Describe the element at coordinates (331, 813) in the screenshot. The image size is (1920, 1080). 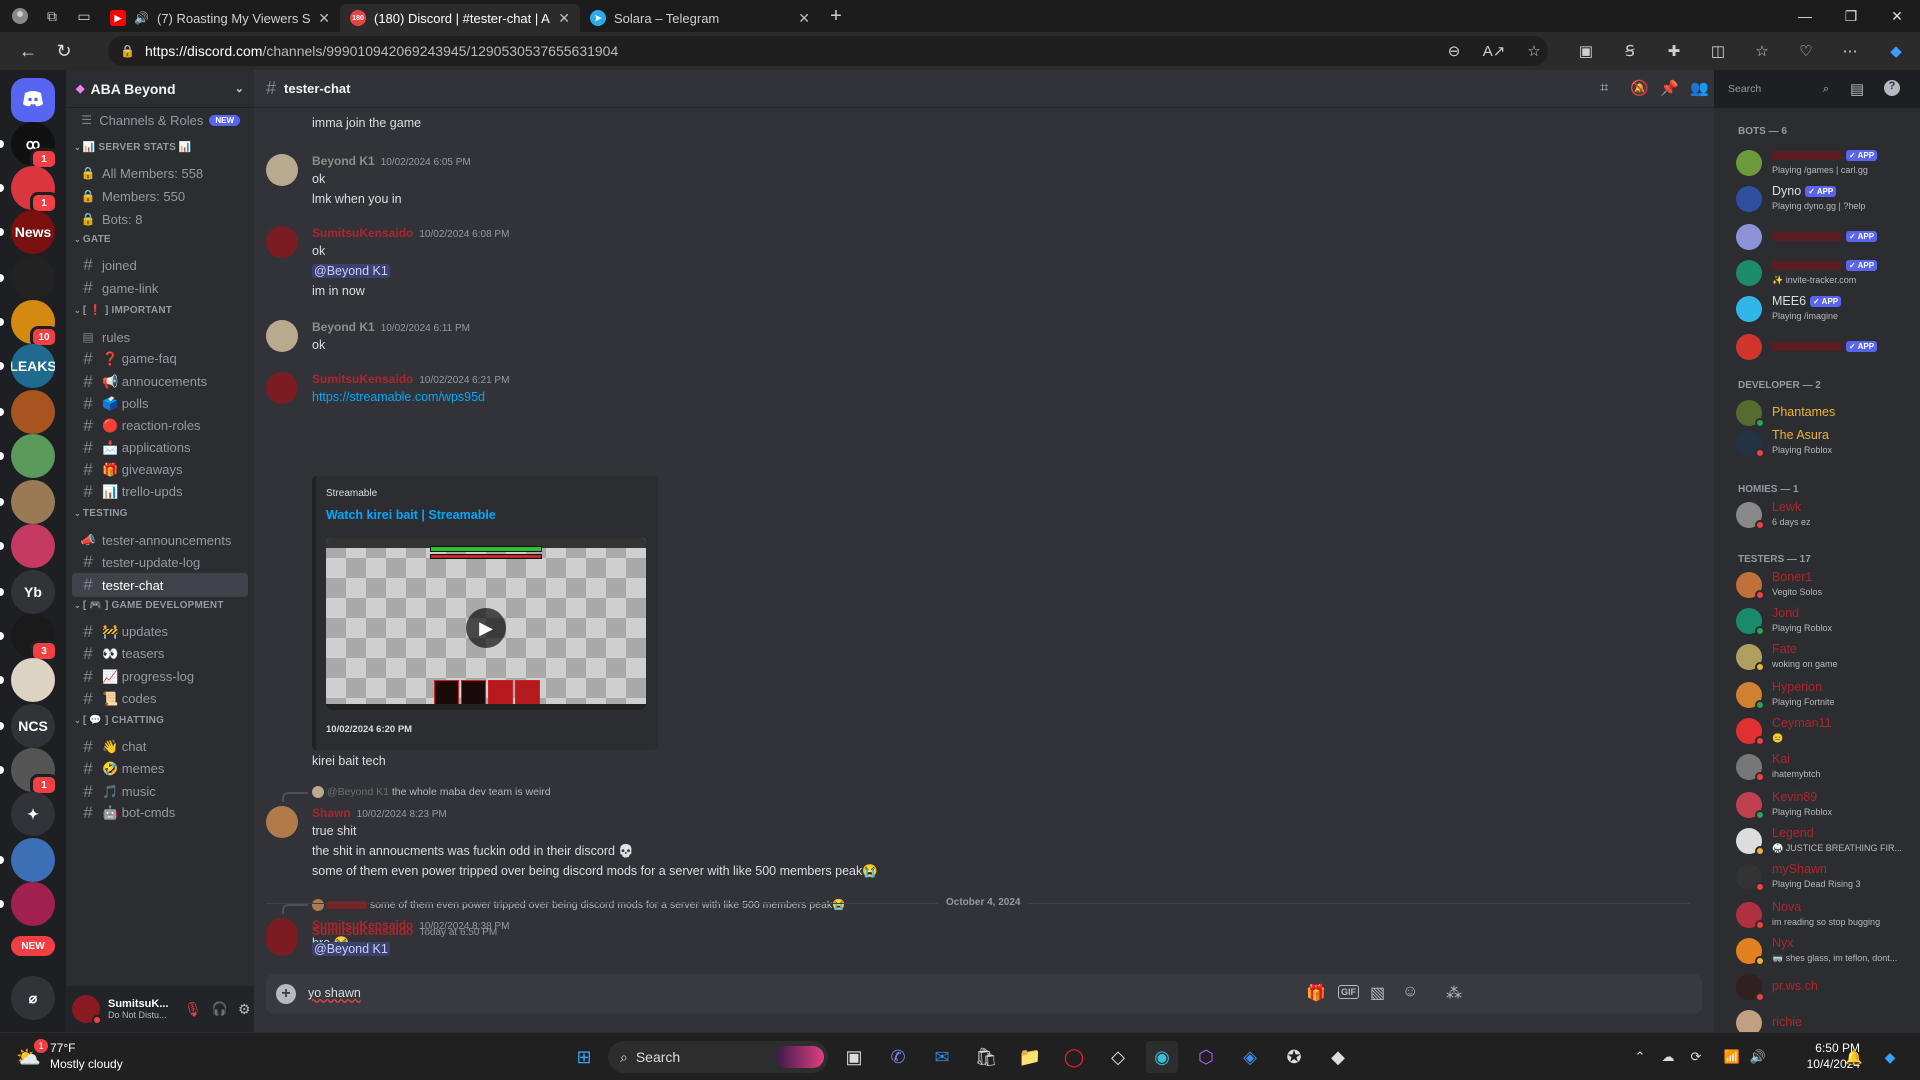
I see `message-author: Shawn` at that location.